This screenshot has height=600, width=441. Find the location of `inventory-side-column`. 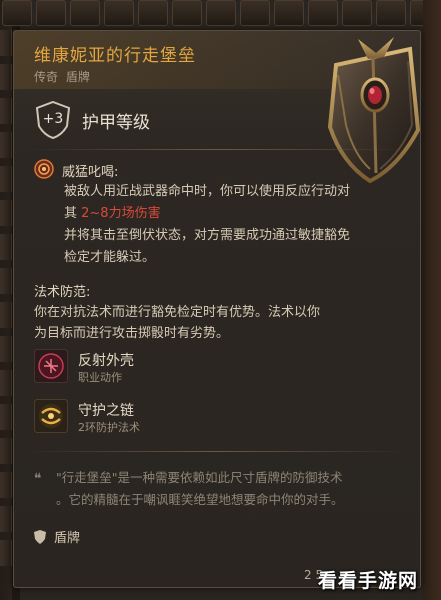

inventory-side-column is located at coordinates (6, 302).